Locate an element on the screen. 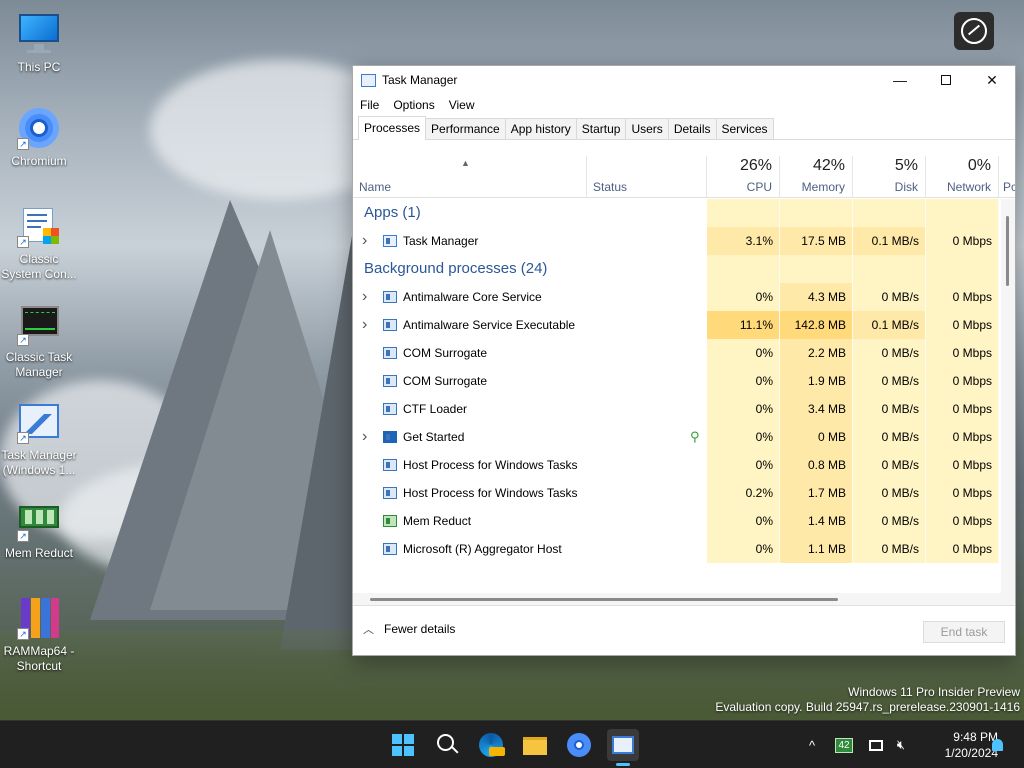 This screenshot has height=768, width=1024. table-row: Mem Reduct 0% 1.4 MB 0 MB/s 0 Mbps is located at coordinates (684, 521).